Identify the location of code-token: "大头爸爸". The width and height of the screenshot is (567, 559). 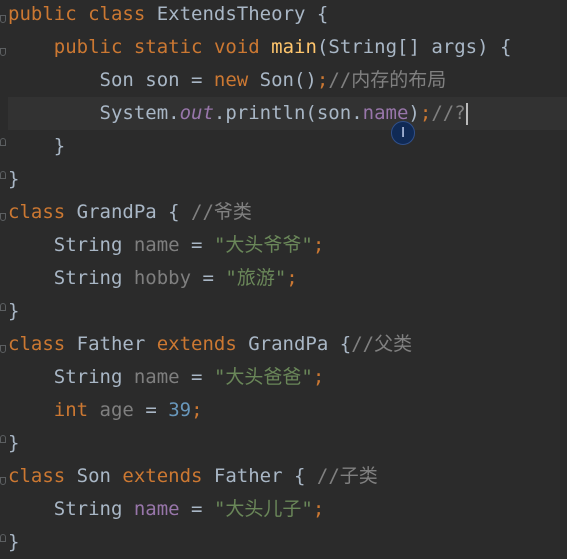
(263, 377).